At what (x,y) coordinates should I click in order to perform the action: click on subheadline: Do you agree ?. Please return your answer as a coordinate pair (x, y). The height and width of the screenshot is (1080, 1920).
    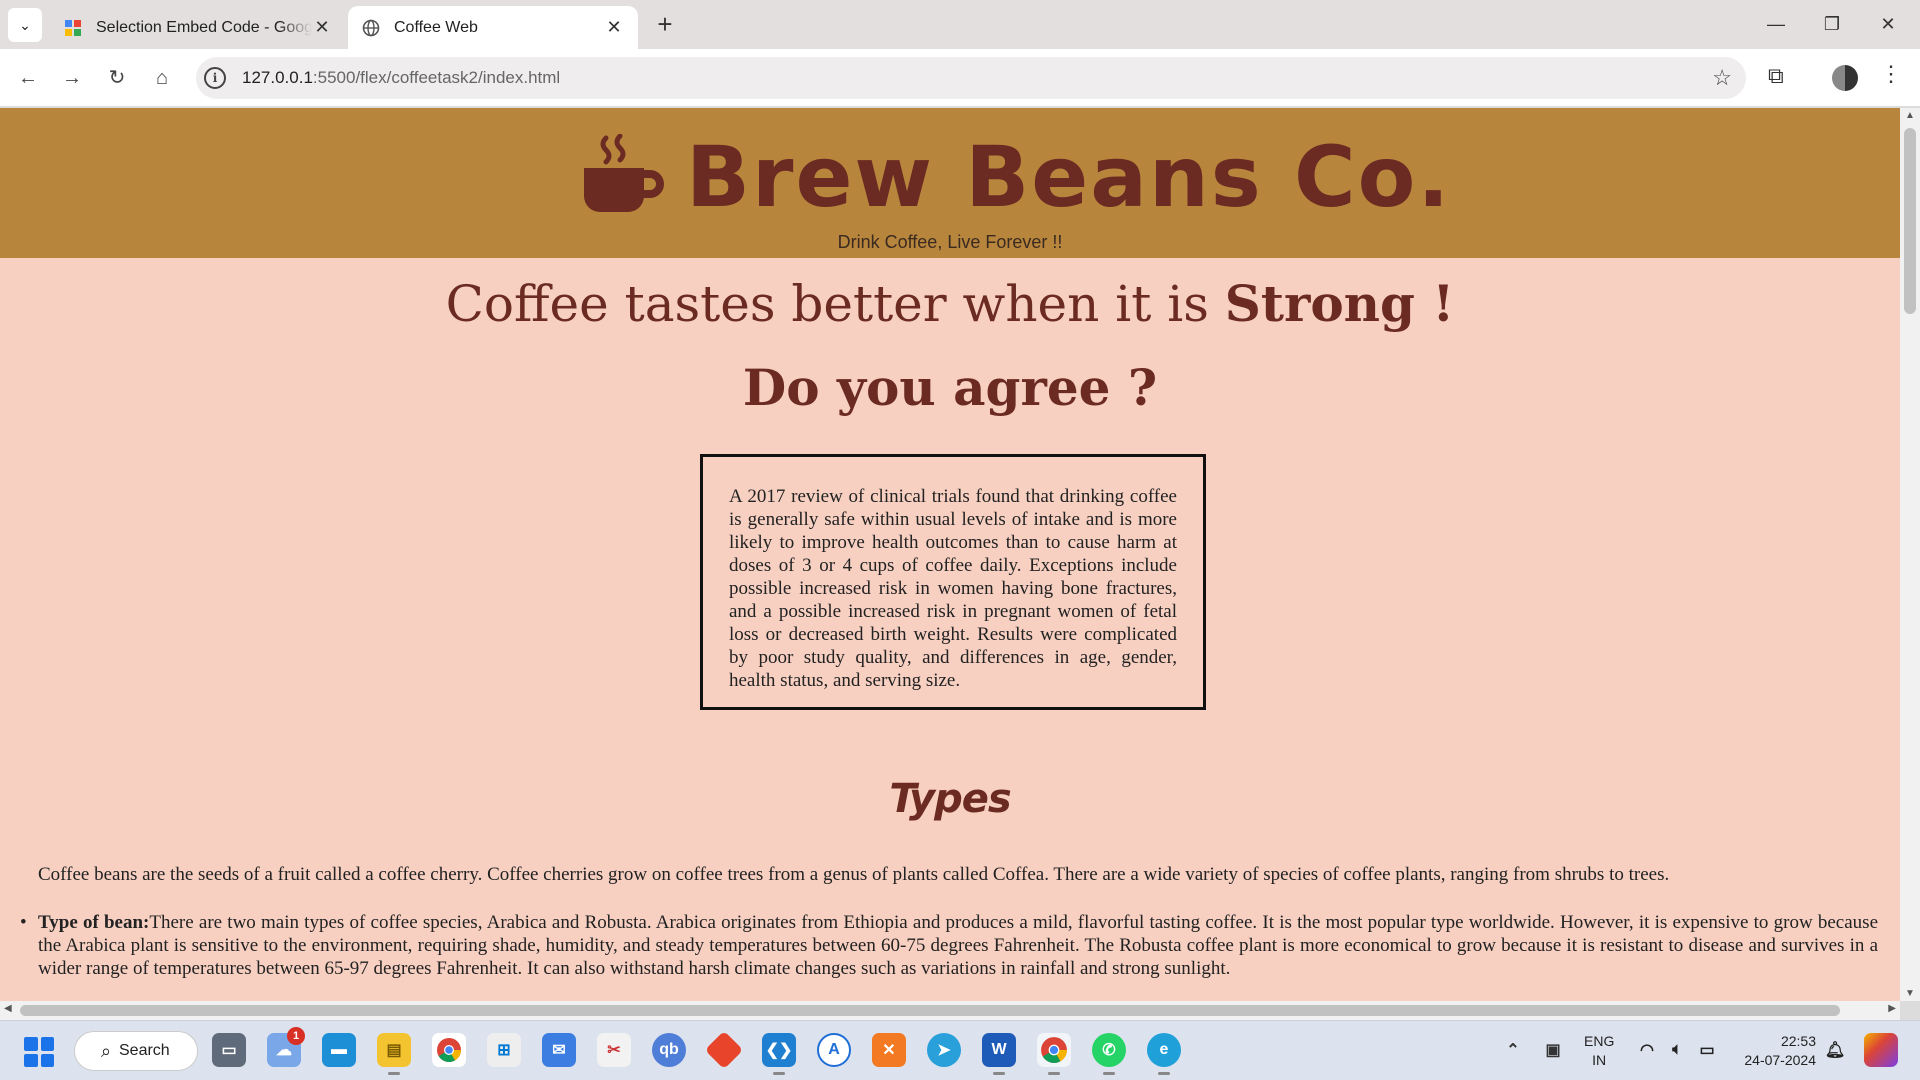
    Looking at the image, I should click on (950, 387).